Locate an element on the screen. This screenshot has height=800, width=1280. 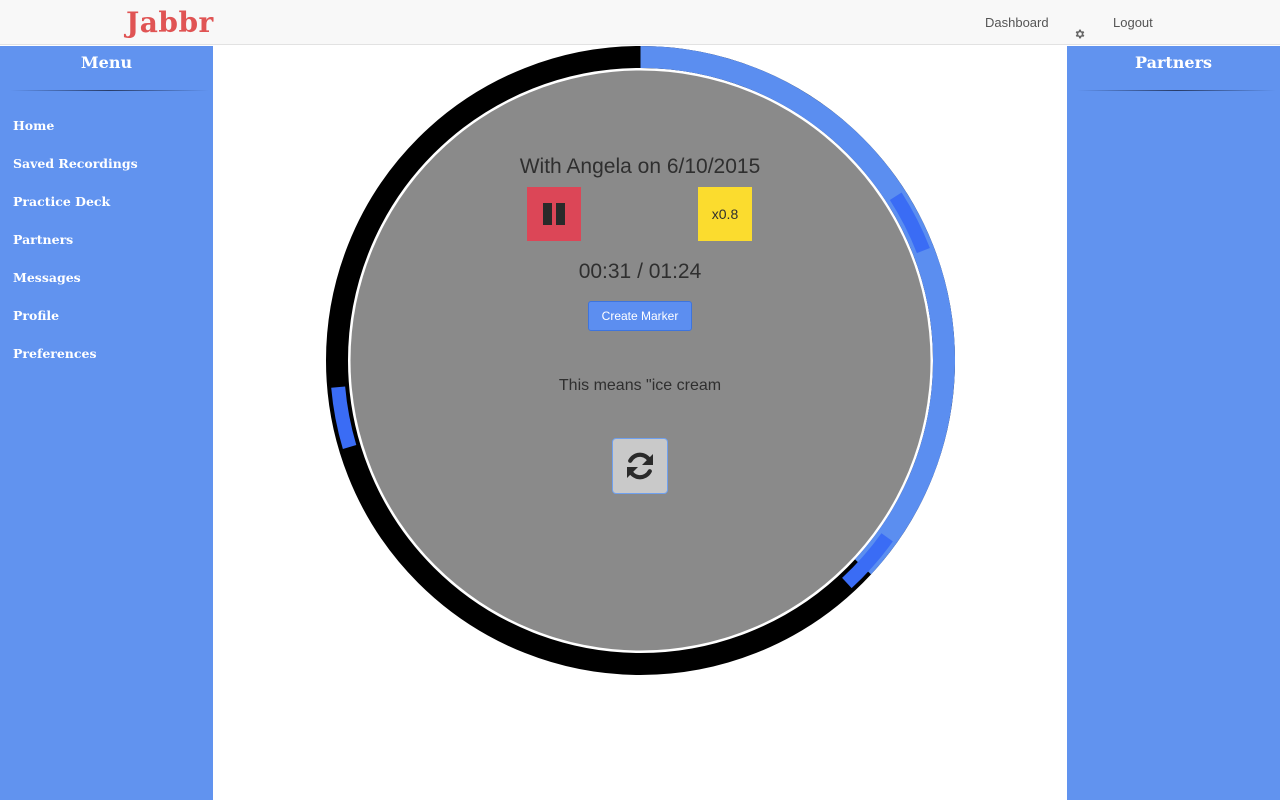
pause-icon is located at coordinates (554, 214).